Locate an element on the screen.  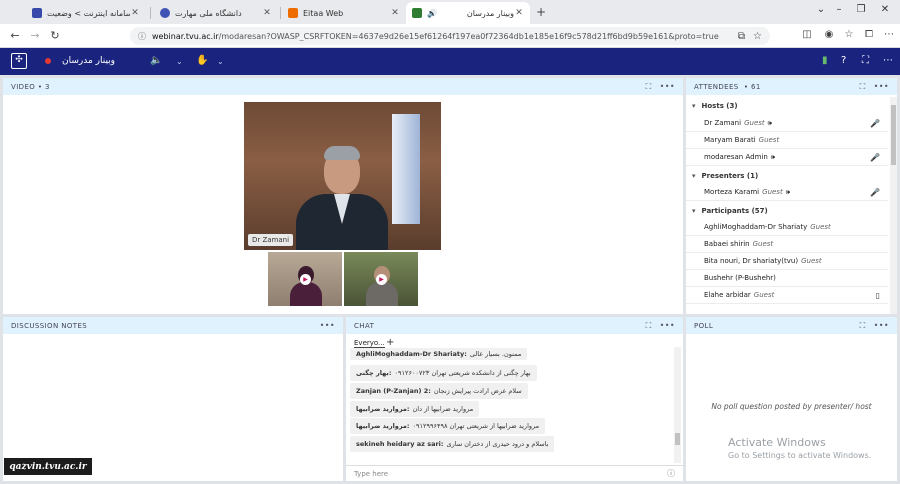
attendee-row: Bita nouri, Dr shariaty(tvu) Guest is located at coordinates (787, 261).